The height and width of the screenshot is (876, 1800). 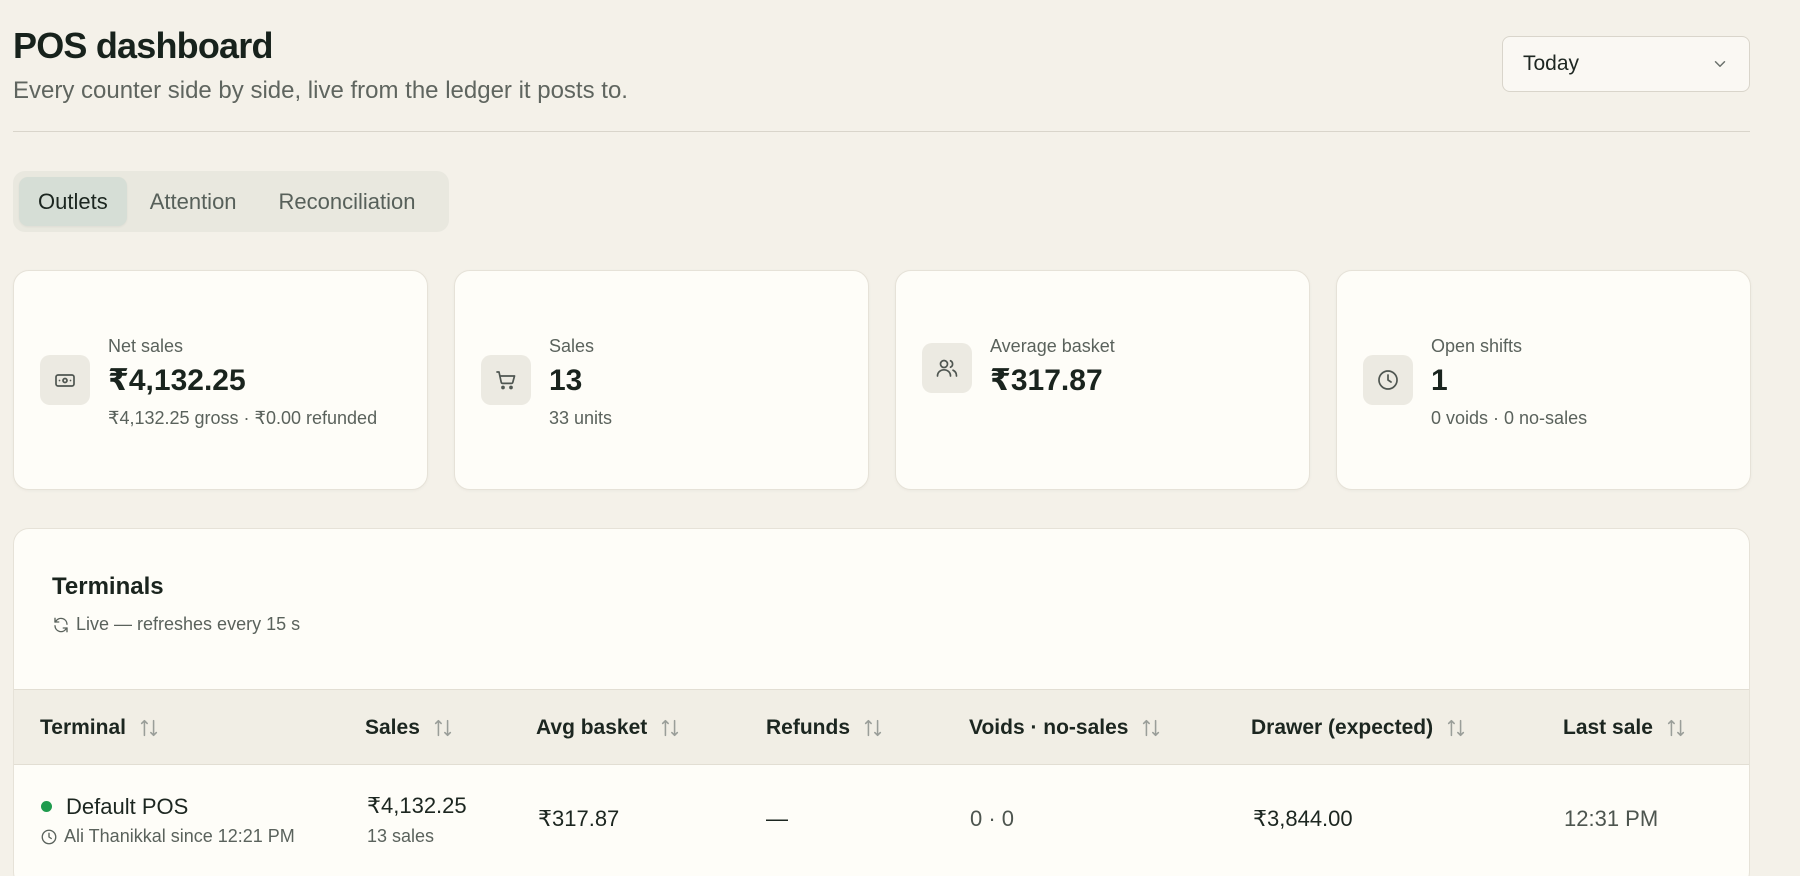 What do you see at coordinates (188, 624) in the screenshot?
I see `live-refresh-text: Live — refreshes every 15 s` at bounding box center [188, 624].